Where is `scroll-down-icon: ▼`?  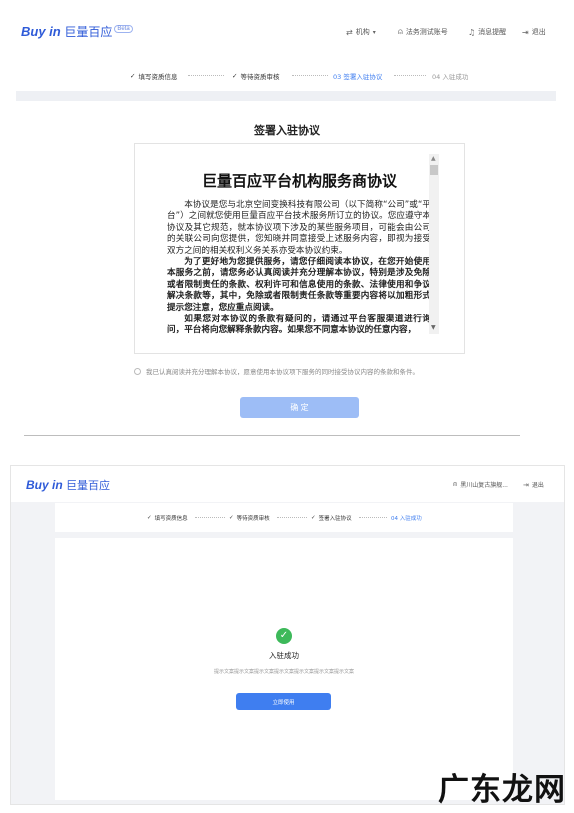 scroll-down-icon: ▼ is located at coordinates (433, 327).